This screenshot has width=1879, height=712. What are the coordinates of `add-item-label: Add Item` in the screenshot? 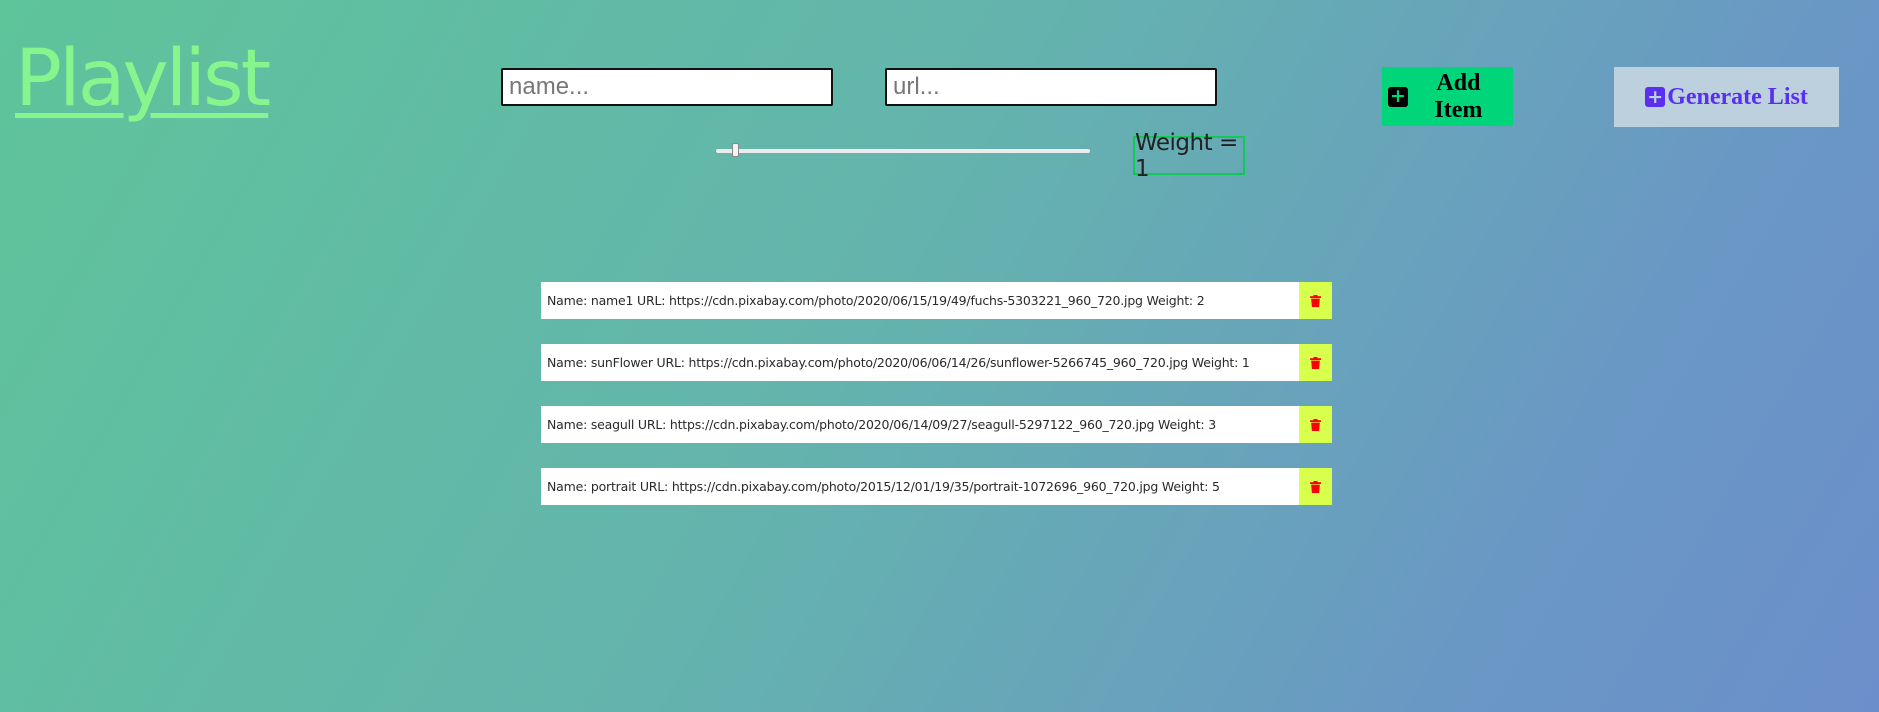 It's located at (1458, 96).